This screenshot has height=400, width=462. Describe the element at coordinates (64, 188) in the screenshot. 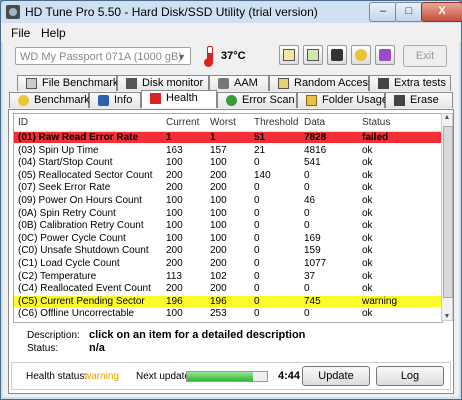

I see `cell-id: (07) Seek Error Rate` at that location.